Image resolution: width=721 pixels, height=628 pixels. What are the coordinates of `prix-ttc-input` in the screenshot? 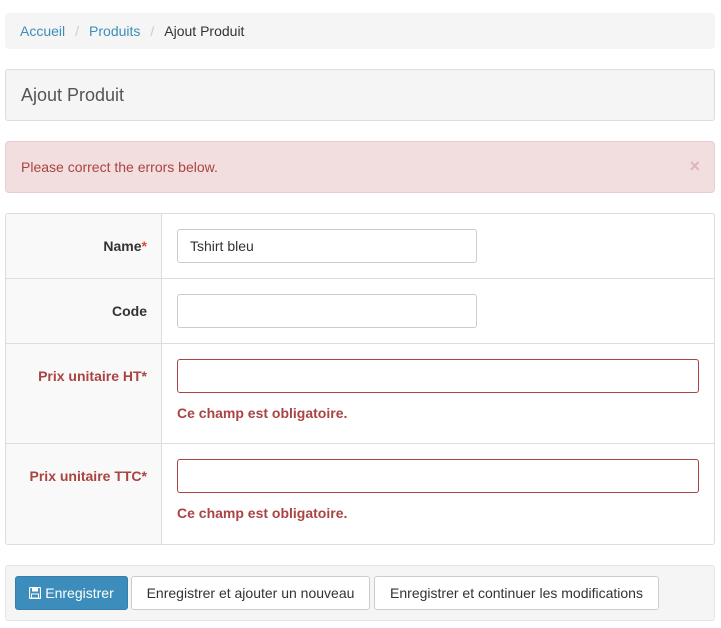 It's located at (438, 476).